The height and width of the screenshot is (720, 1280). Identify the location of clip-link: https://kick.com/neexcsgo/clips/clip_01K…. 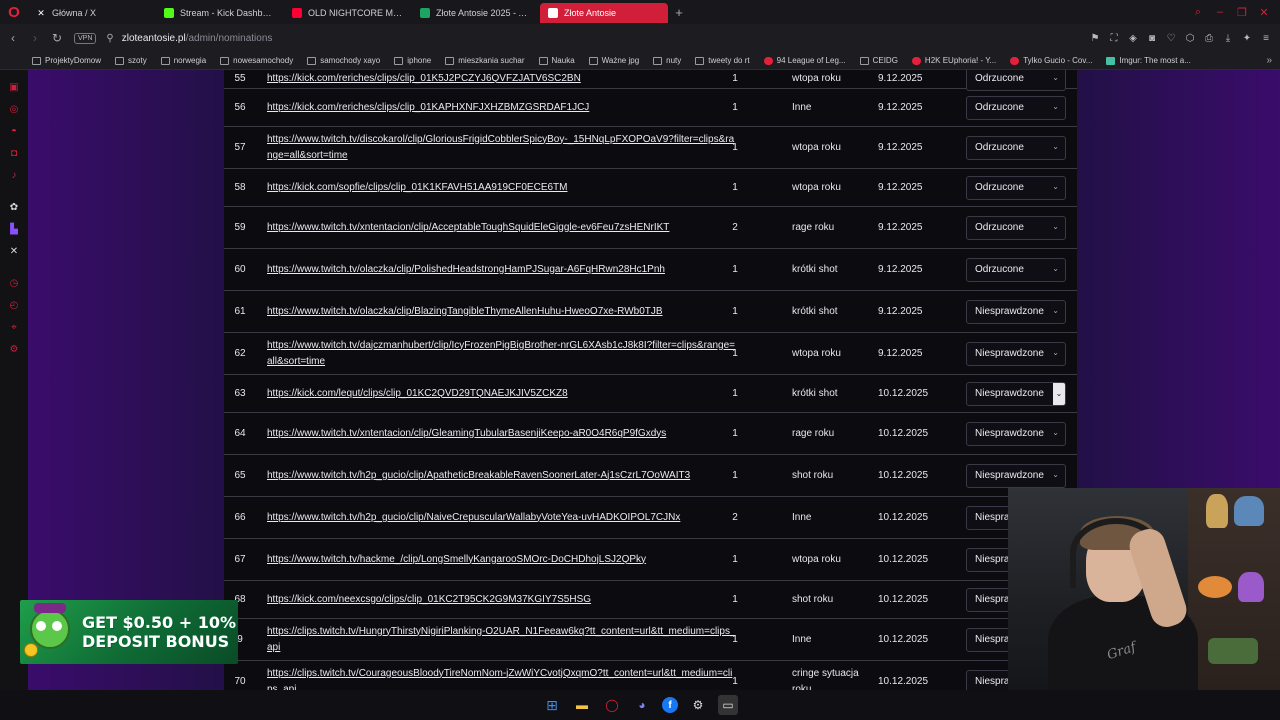
(429, 600).